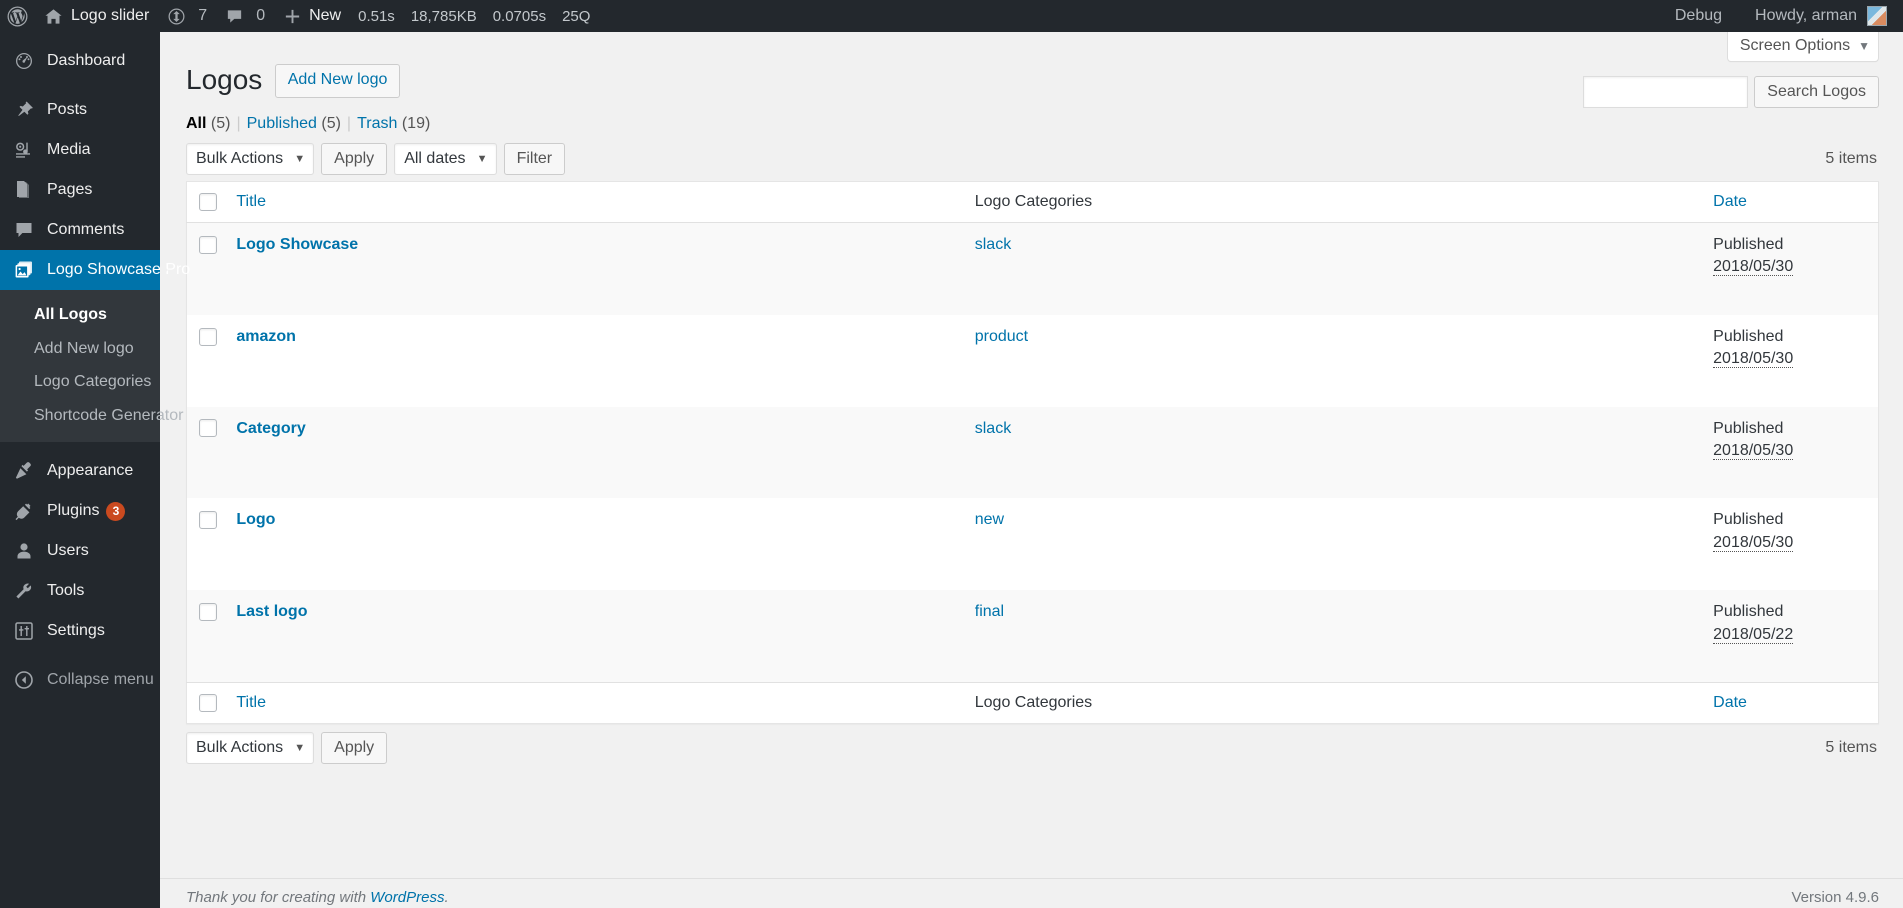 The height and width of the screenshot is (908, 1903). I want to click on row-title-link: Last logo, so click(271, 611).